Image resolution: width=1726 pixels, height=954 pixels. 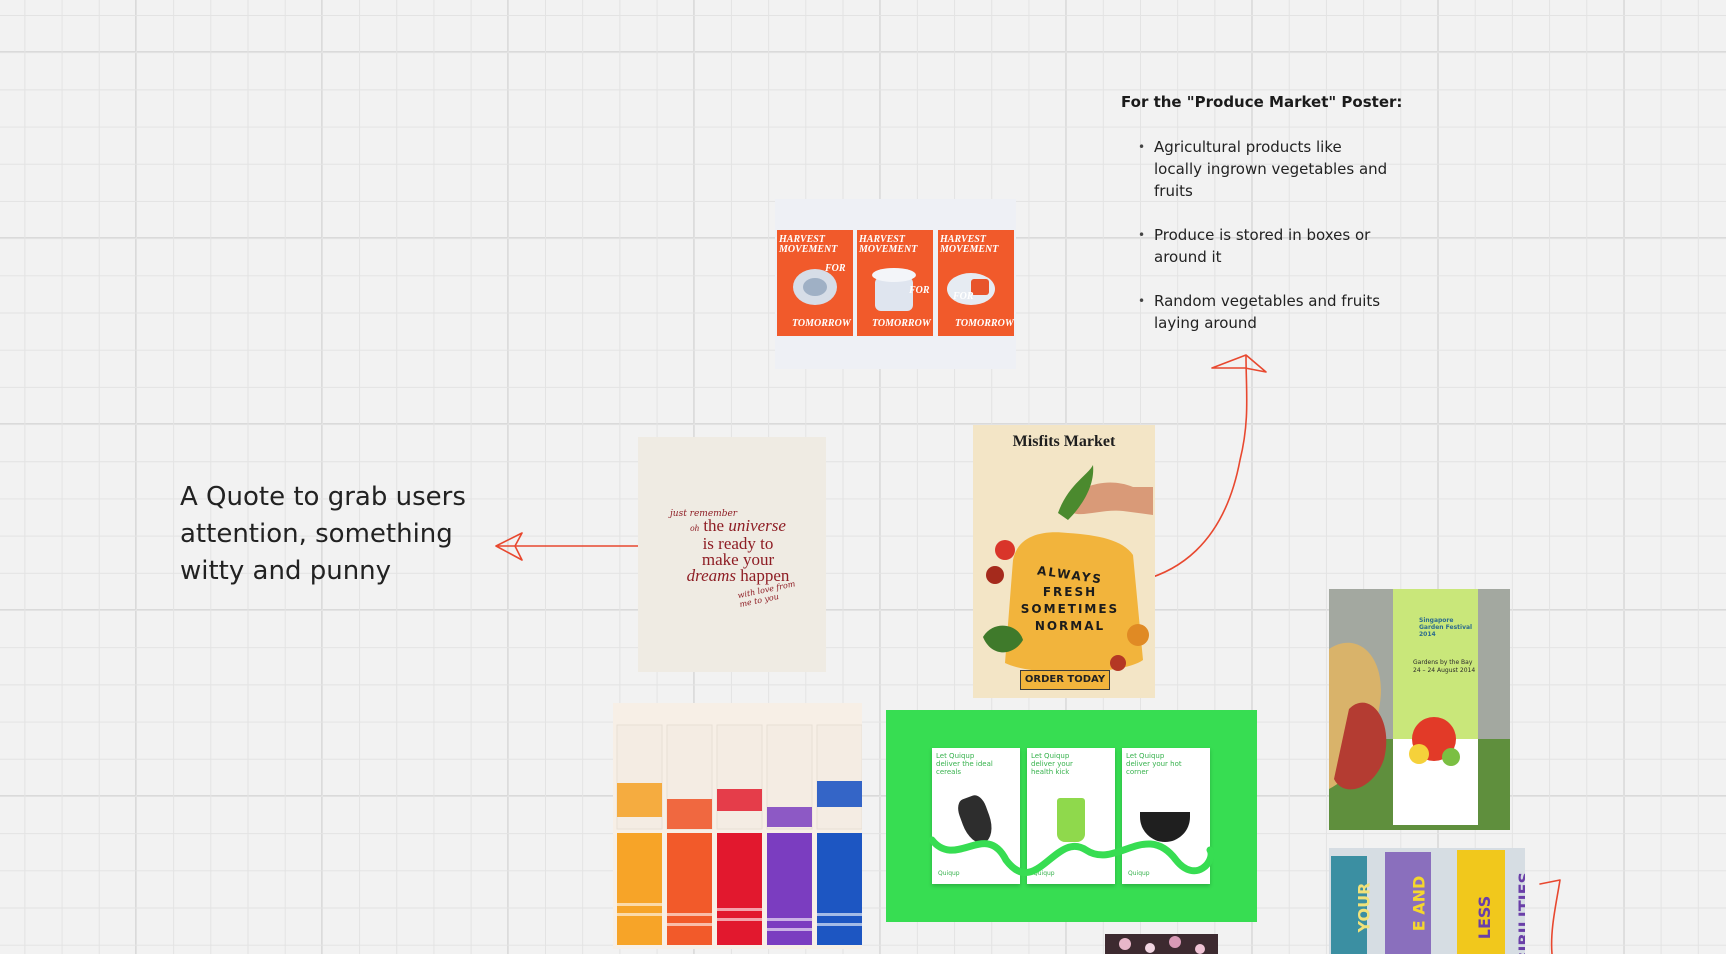 I want to click on misfits-bag-line4: NORMAL, so click(x=1070, y=626).